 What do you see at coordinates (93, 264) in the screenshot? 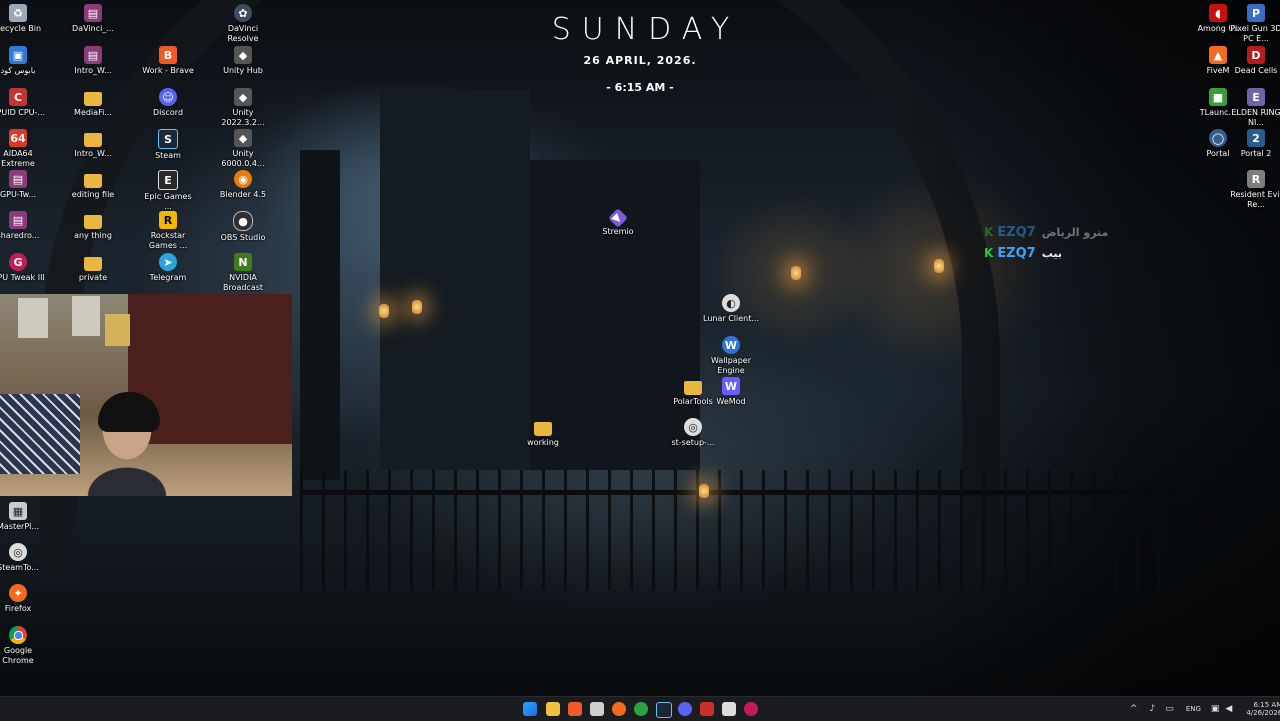
I see `folder-icon` at bounding box center [93, 264].